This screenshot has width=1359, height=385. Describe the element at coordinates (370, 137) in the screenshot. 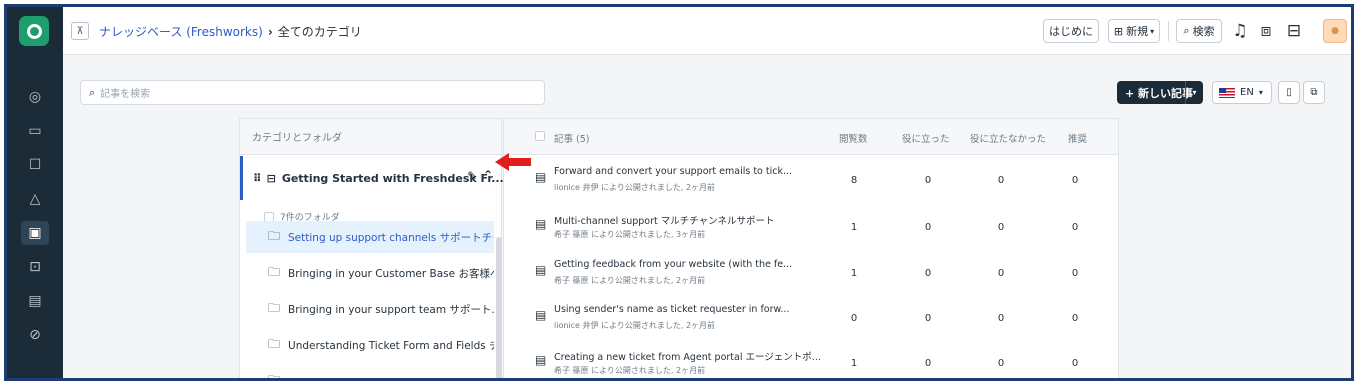

I see `category-panel-header: カテゴリとフォルダ` at that location.